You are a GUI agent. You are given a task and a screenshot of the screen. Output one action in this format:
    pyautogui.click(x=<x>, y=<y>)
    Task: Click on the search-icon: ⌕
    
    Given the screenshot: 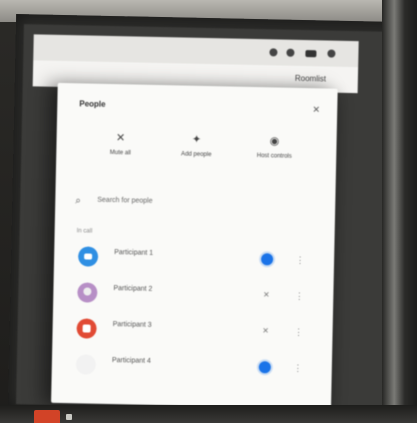 What is the action you would take?
    pyautogui.click(x=78, y=201)
    